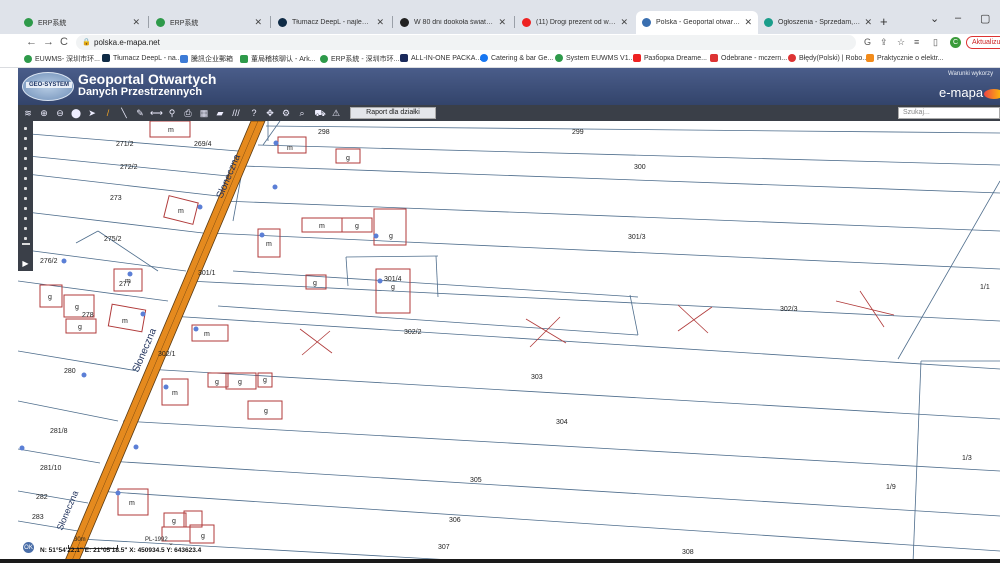 This screenshot has height=563, width=1000. Describe the element at coordinates (86, 42) in the screenshot. I see `lock-icon: 🔒` at that location.